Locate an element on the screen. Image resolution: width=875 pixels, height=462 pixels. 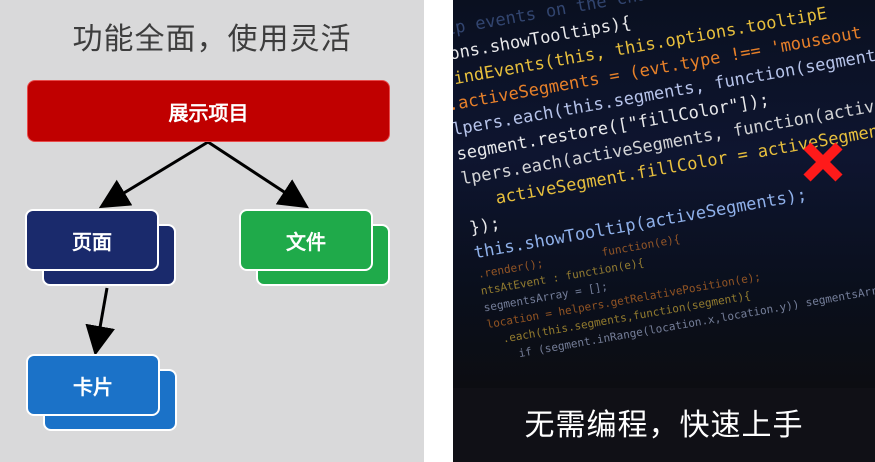
cross-icon is located at coordinates (823, 162).